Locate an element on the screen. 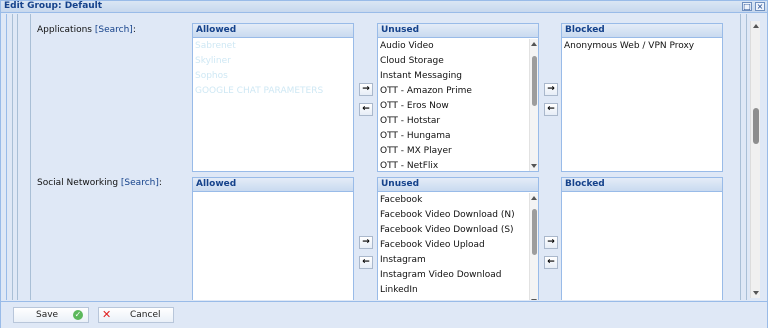  list-item: Audio Video is located at coordinates (453, 46).